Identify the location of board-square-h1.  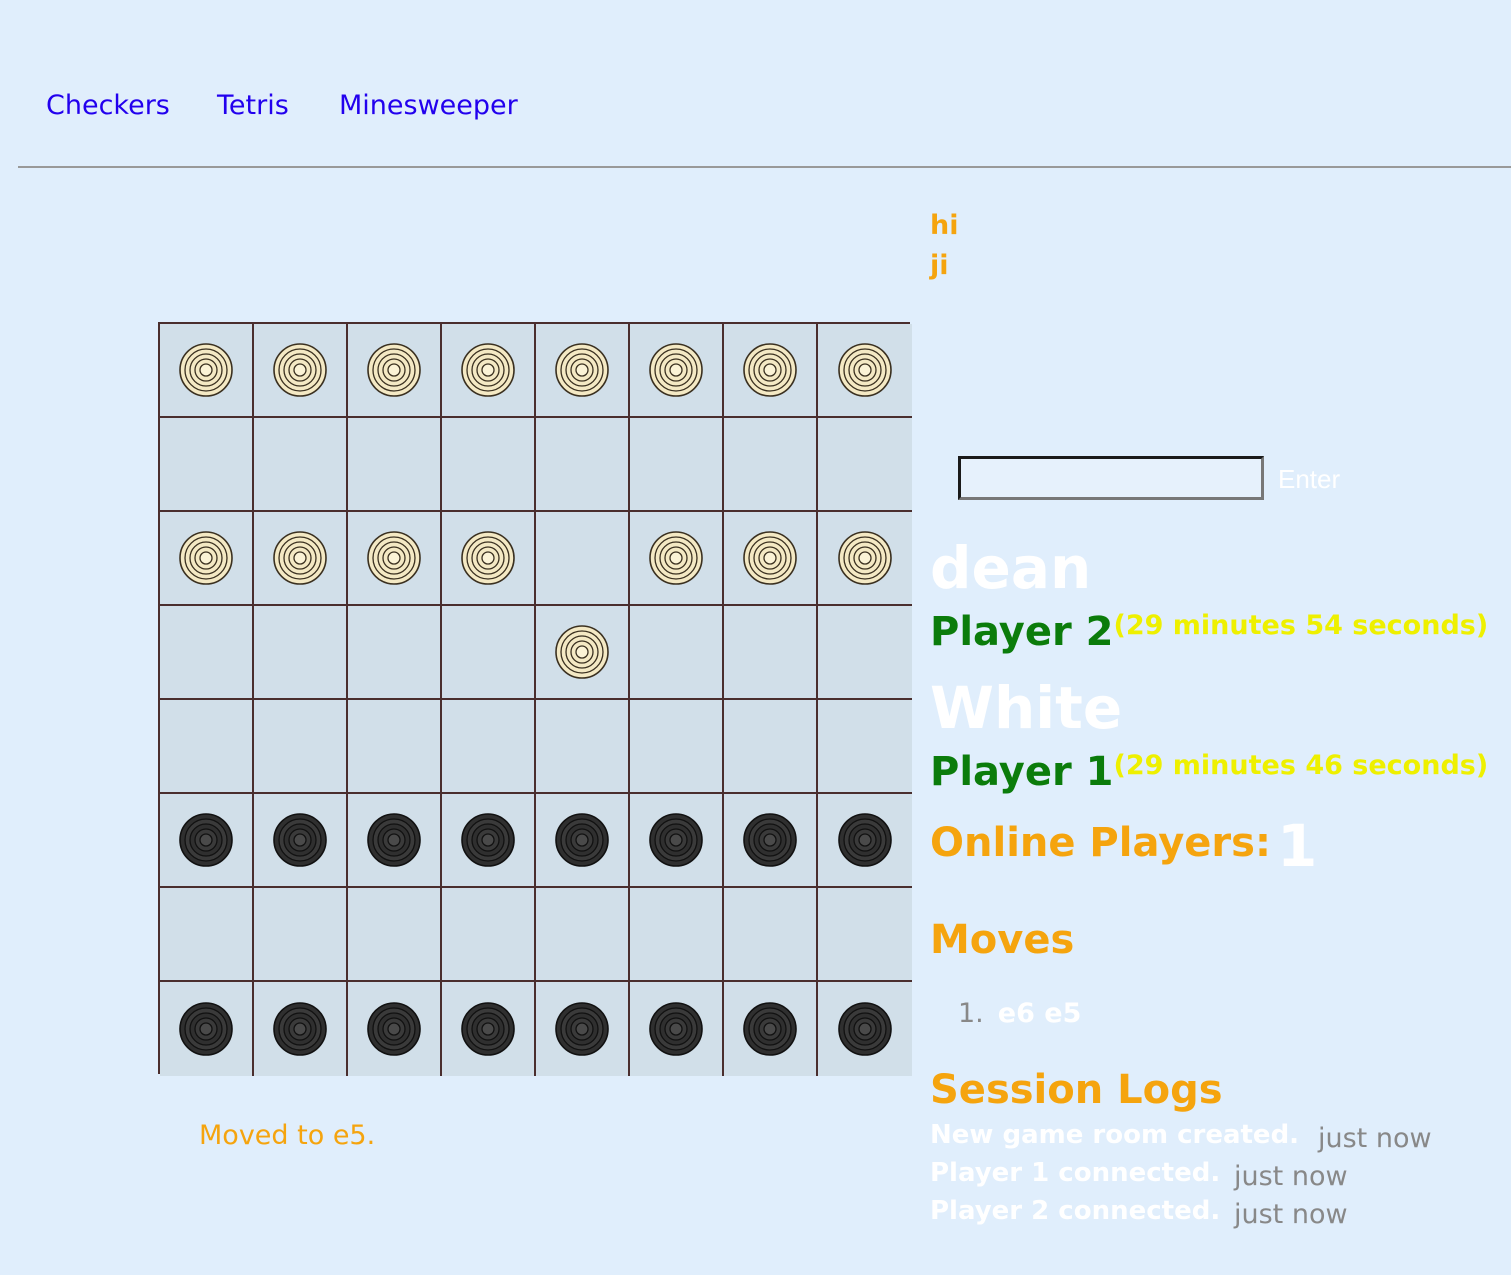
(865, 1029).